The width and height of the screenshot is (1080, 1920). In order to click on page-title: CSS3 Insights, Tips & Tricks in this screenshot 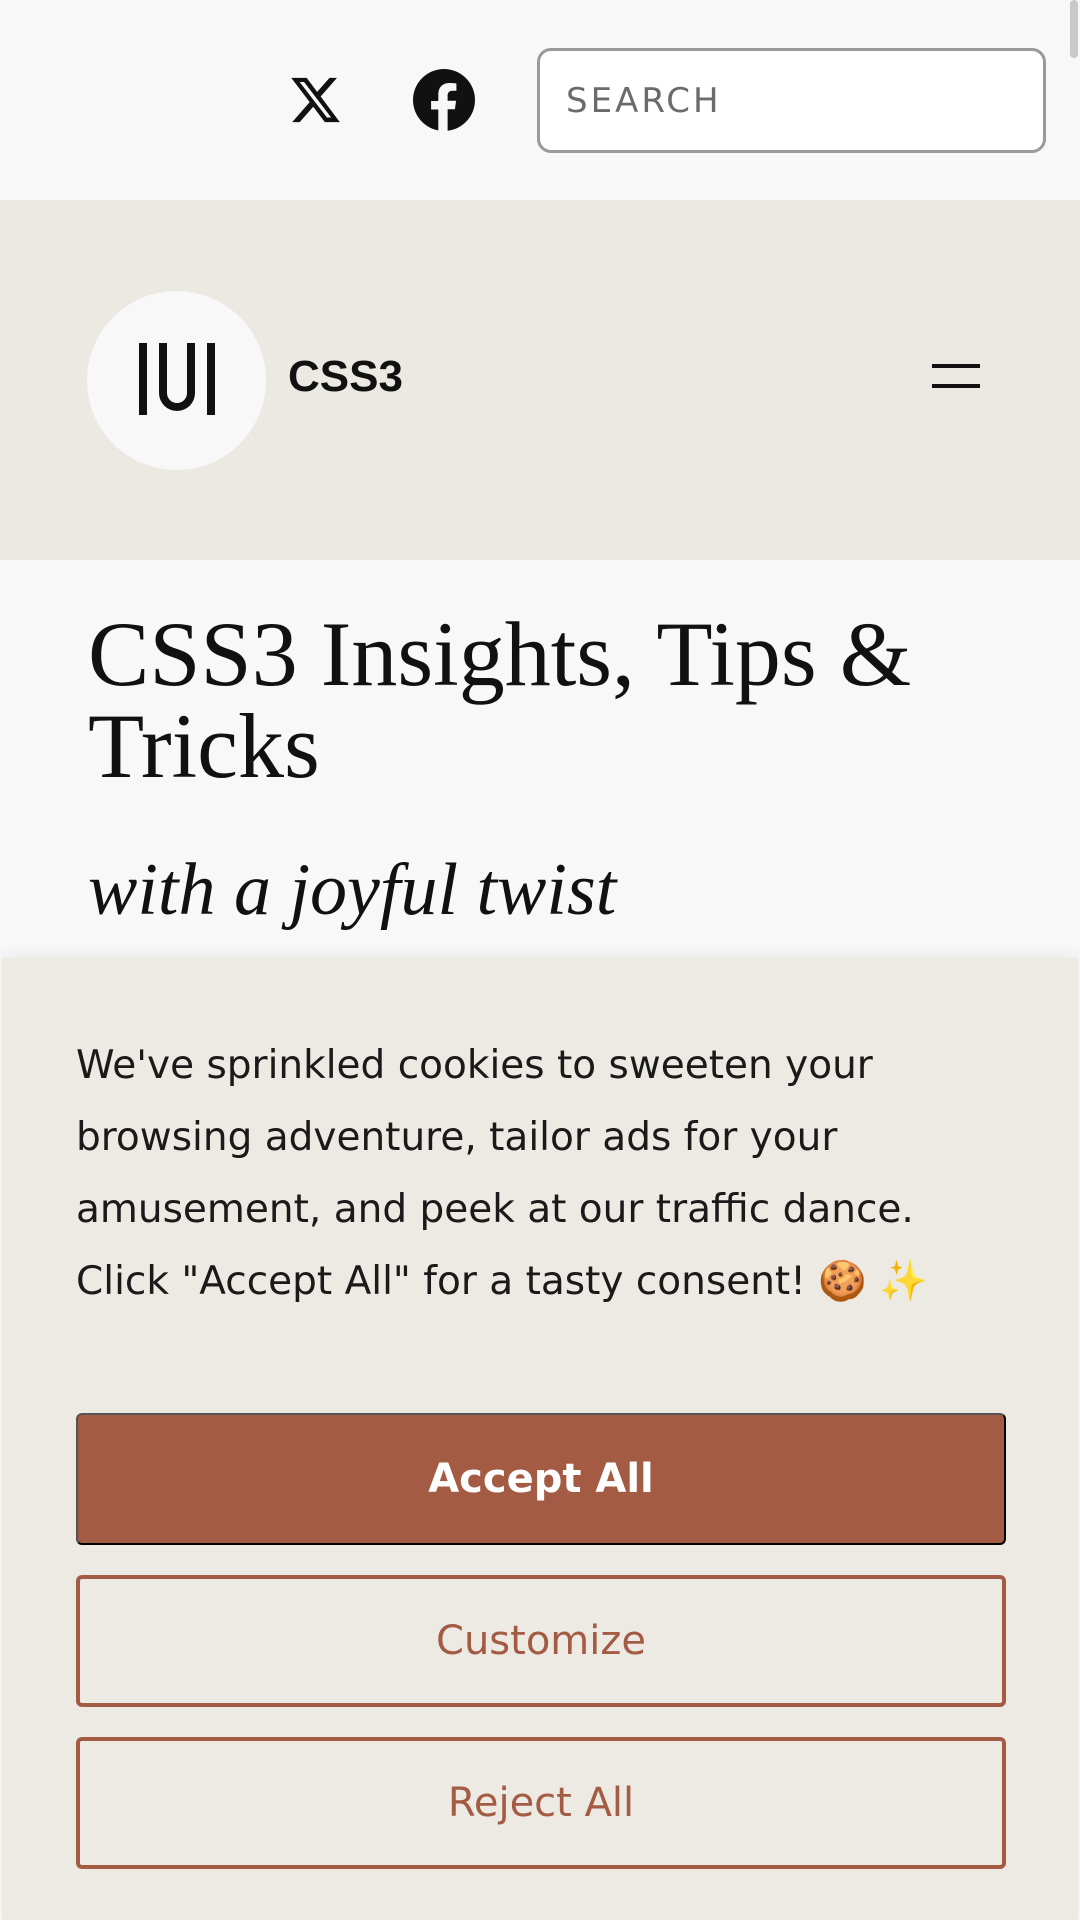, I will do `click(500, 700)`.